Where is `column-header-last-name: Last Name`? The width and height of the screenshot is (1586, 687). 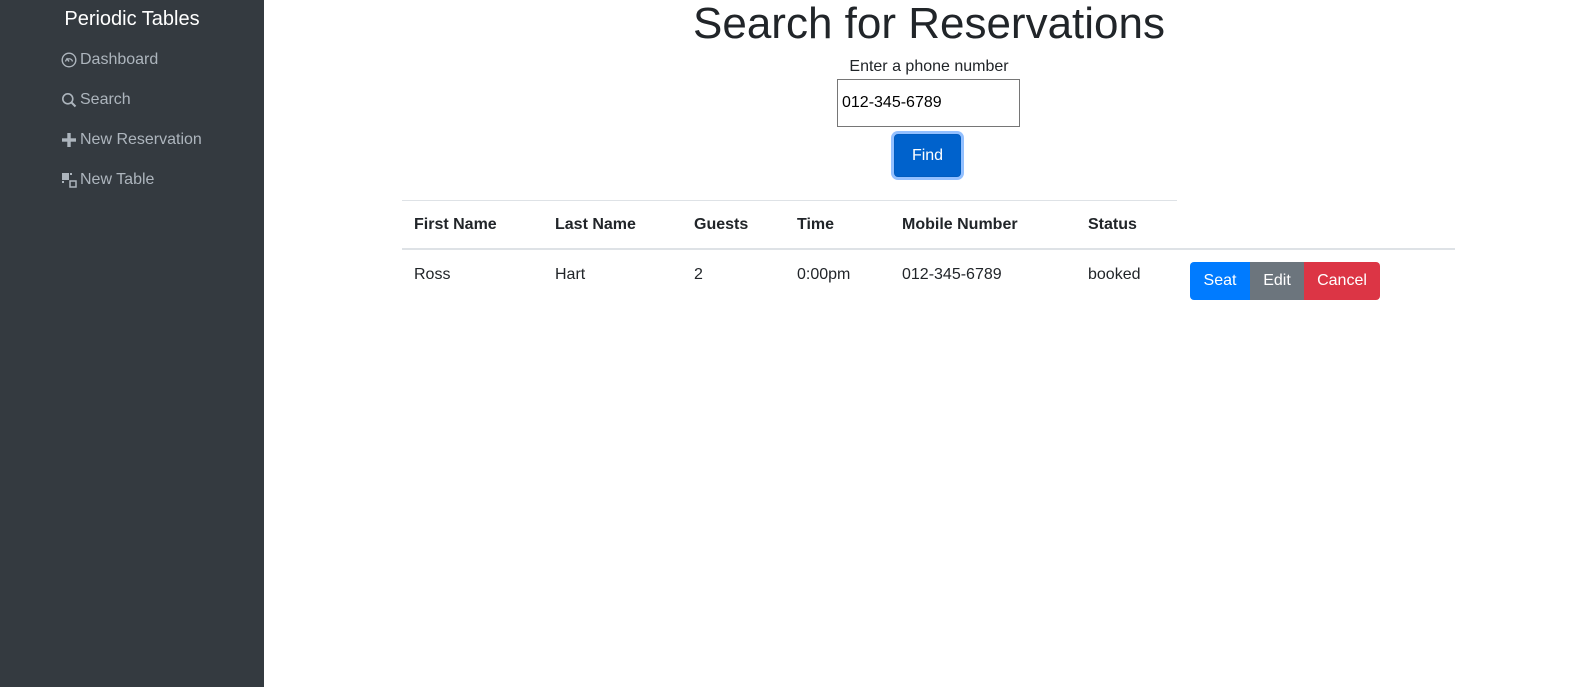 column-header-last-name: Last Name is located at coordinates (595, 224).